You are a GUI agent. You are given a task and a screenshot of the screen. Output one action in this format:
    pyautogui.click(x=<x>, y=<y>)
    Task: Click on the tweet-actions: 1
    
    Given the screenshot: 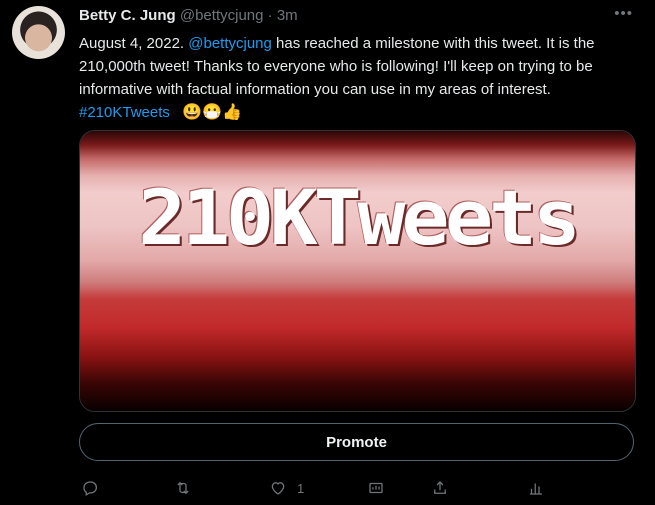 What is the action you would take?
    pyautogui.click(x=314, y=488)
    